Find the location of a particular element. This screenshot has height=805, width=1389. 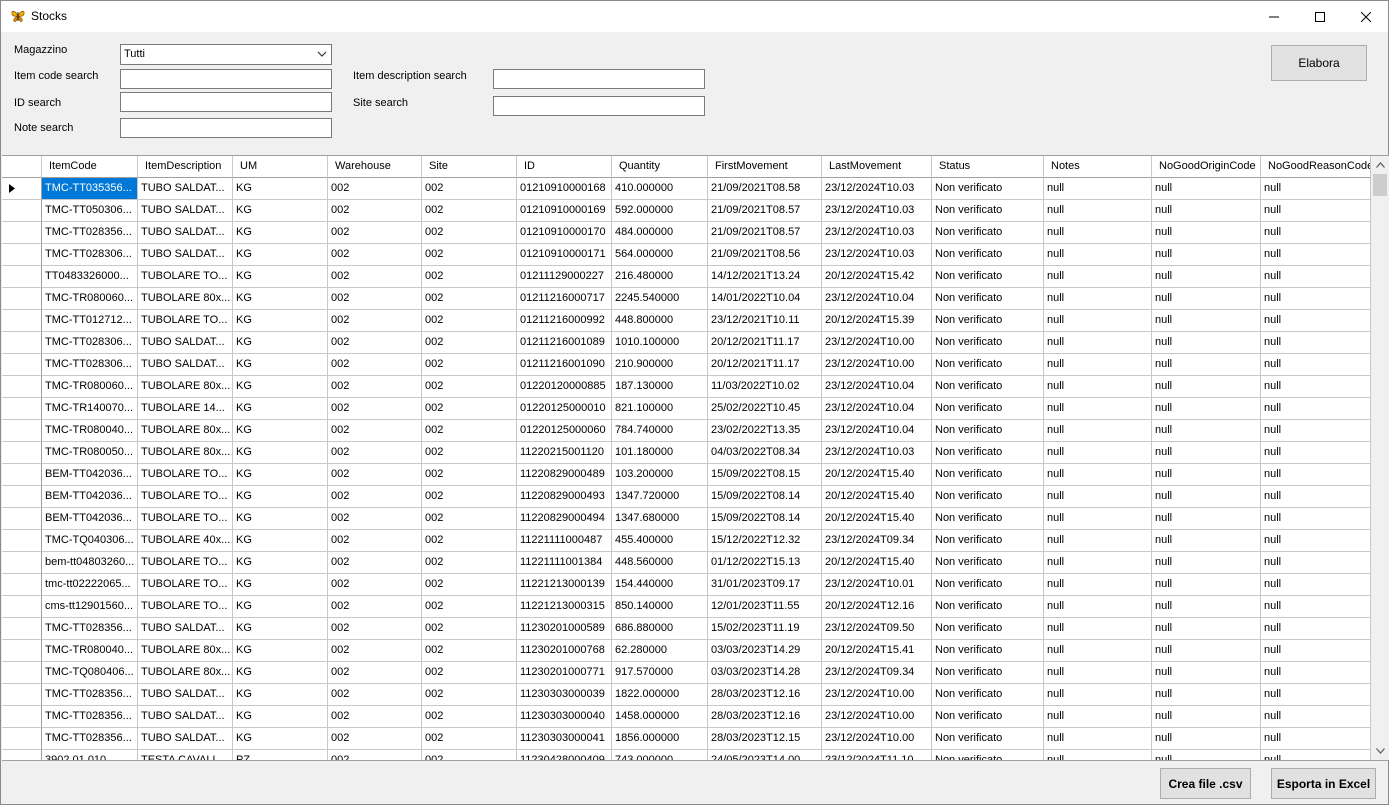

maximize-button is located at coordinates (1320, 16).